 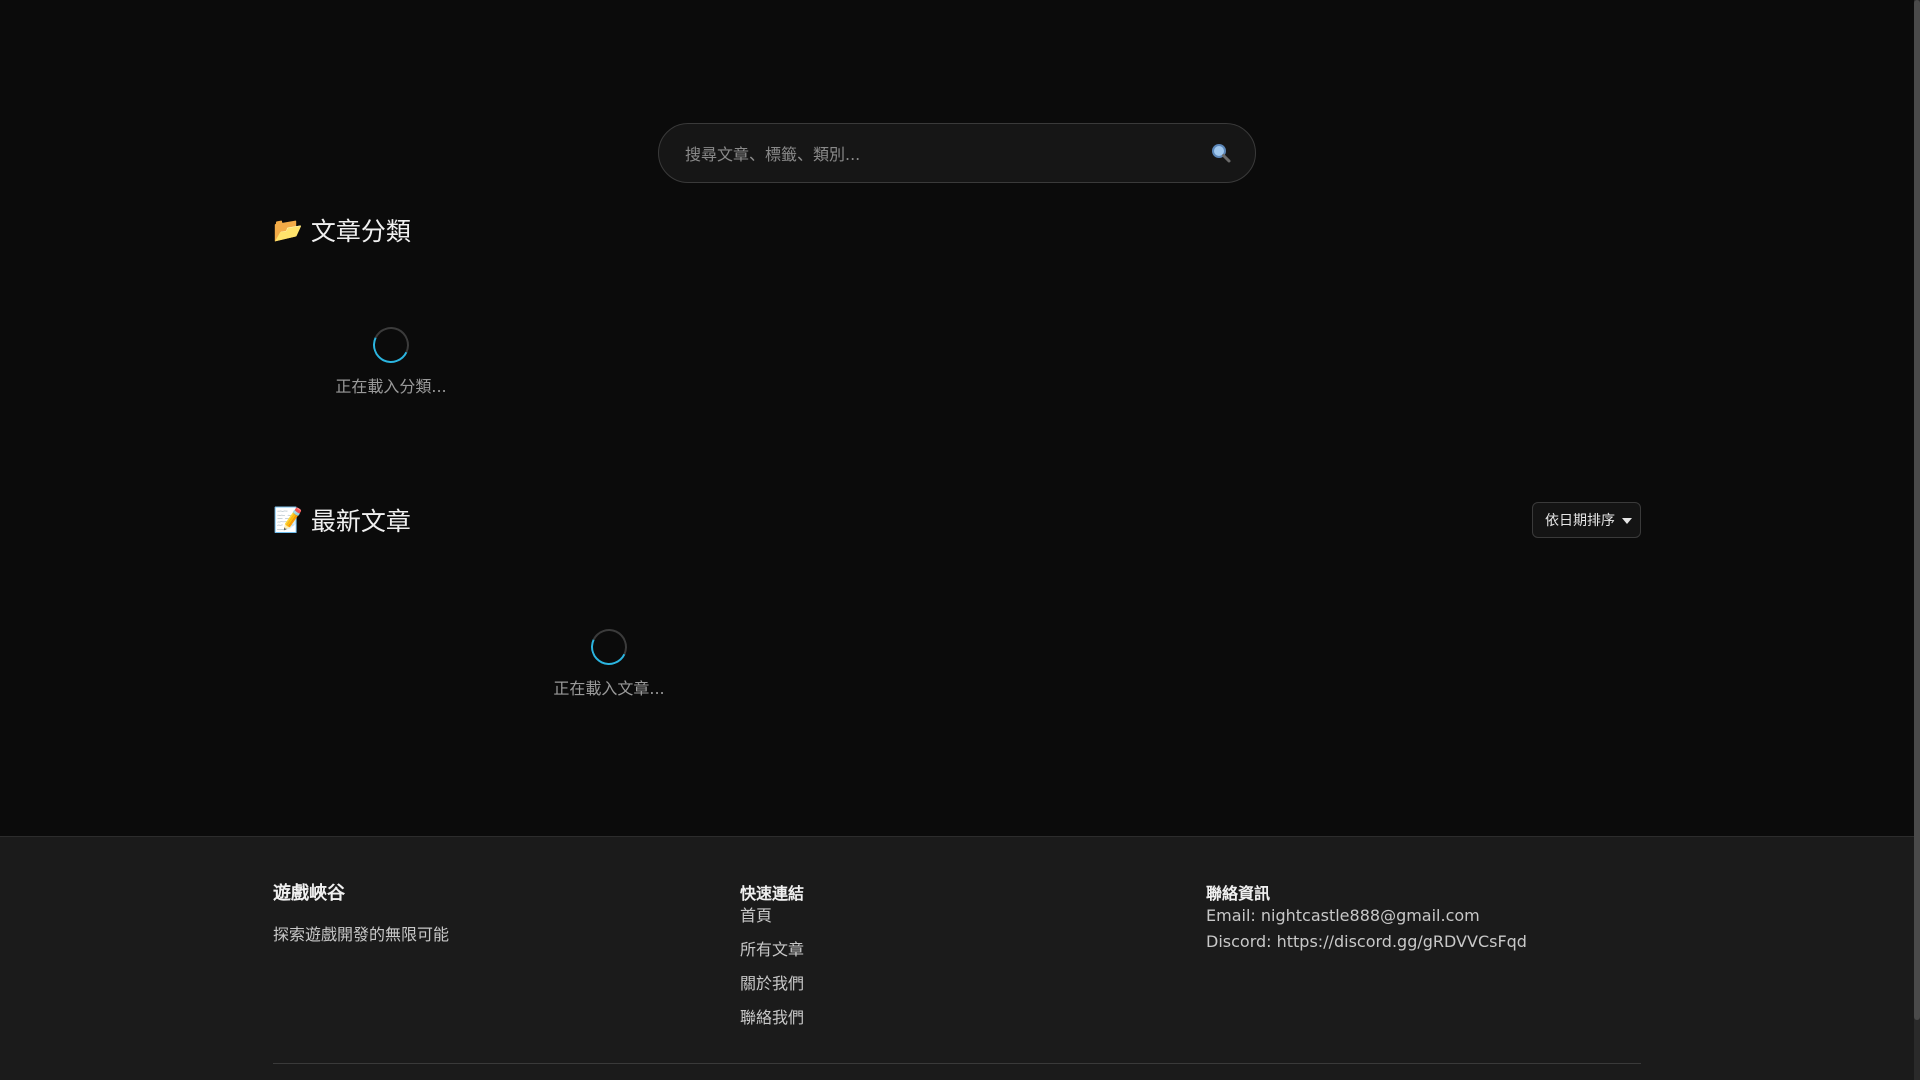 What do you see at coordinates (288, 230) in the screenshot?
I see `folder-icon: 📂` at bounding box center [288, 230].